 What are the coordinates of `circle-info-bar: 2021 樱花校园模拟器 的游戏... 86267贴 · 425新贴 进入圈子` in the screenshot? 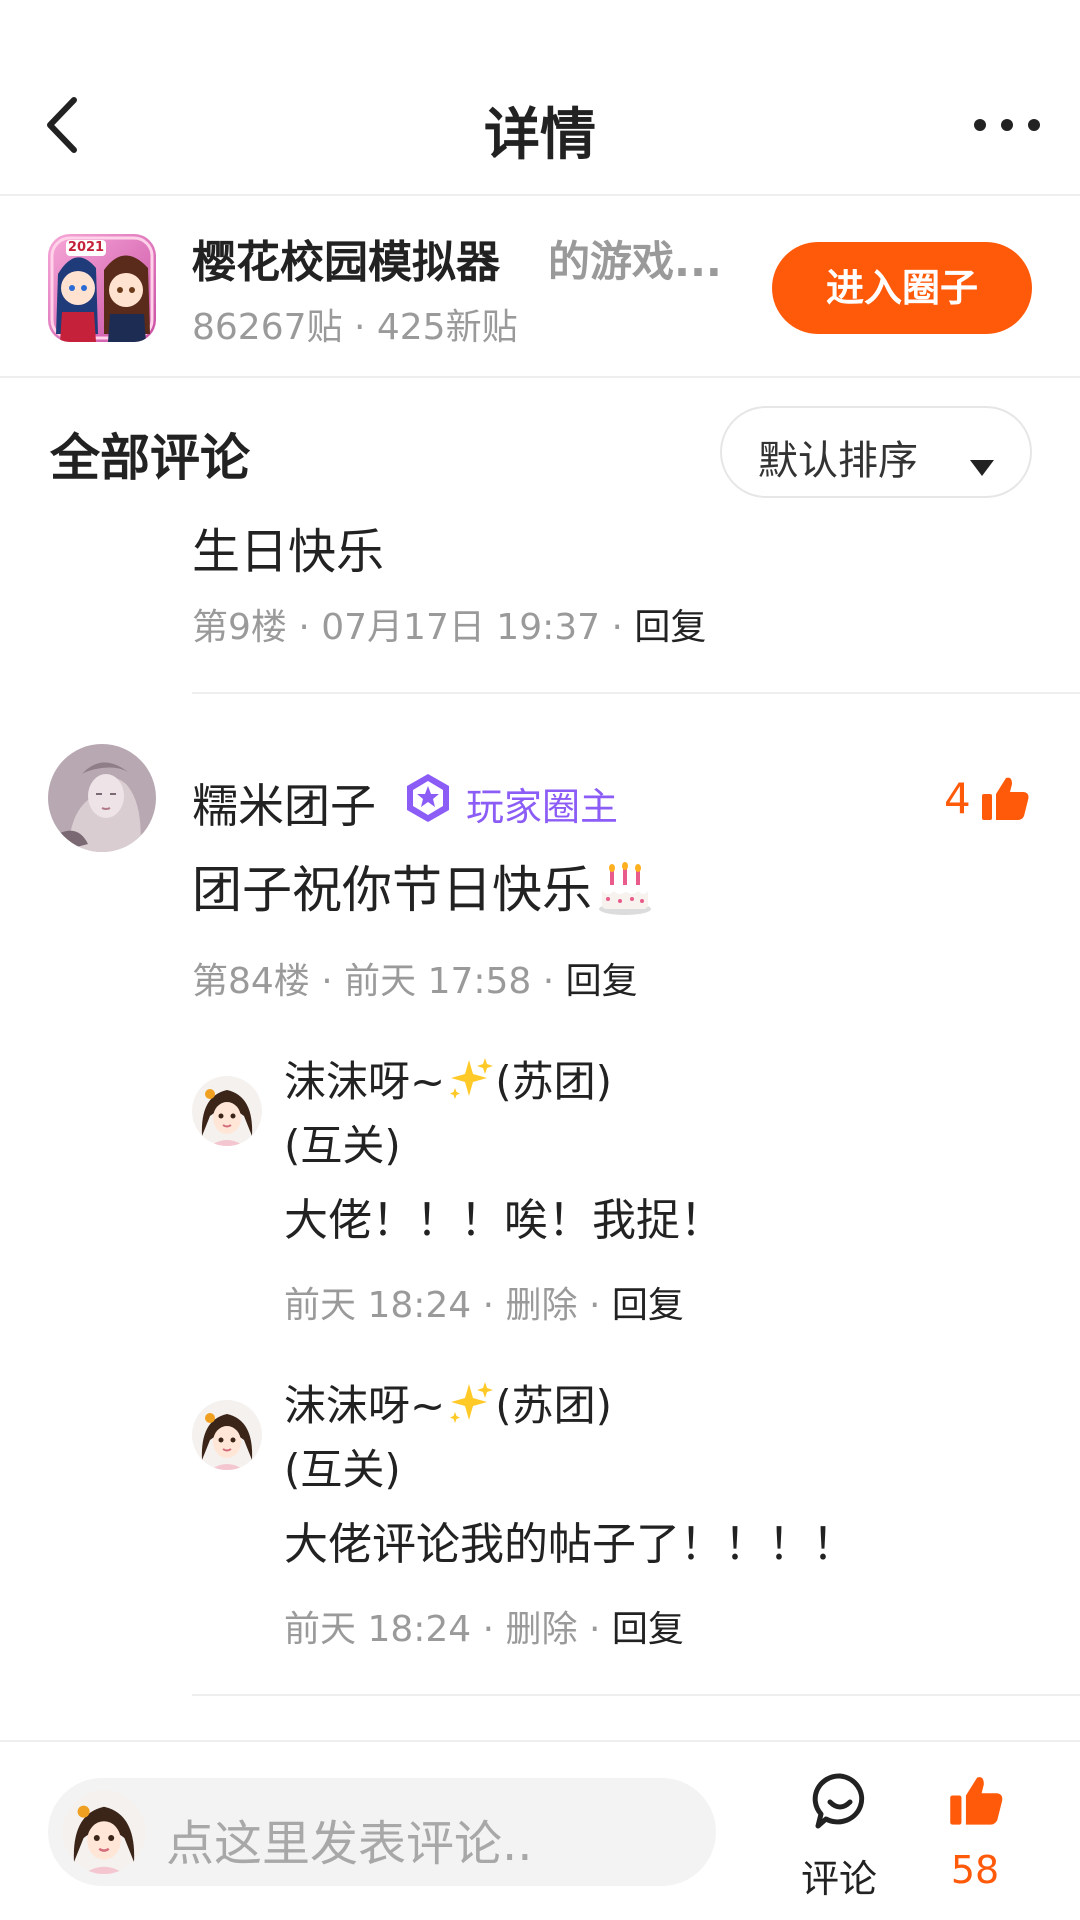 It's located at (540, 288).